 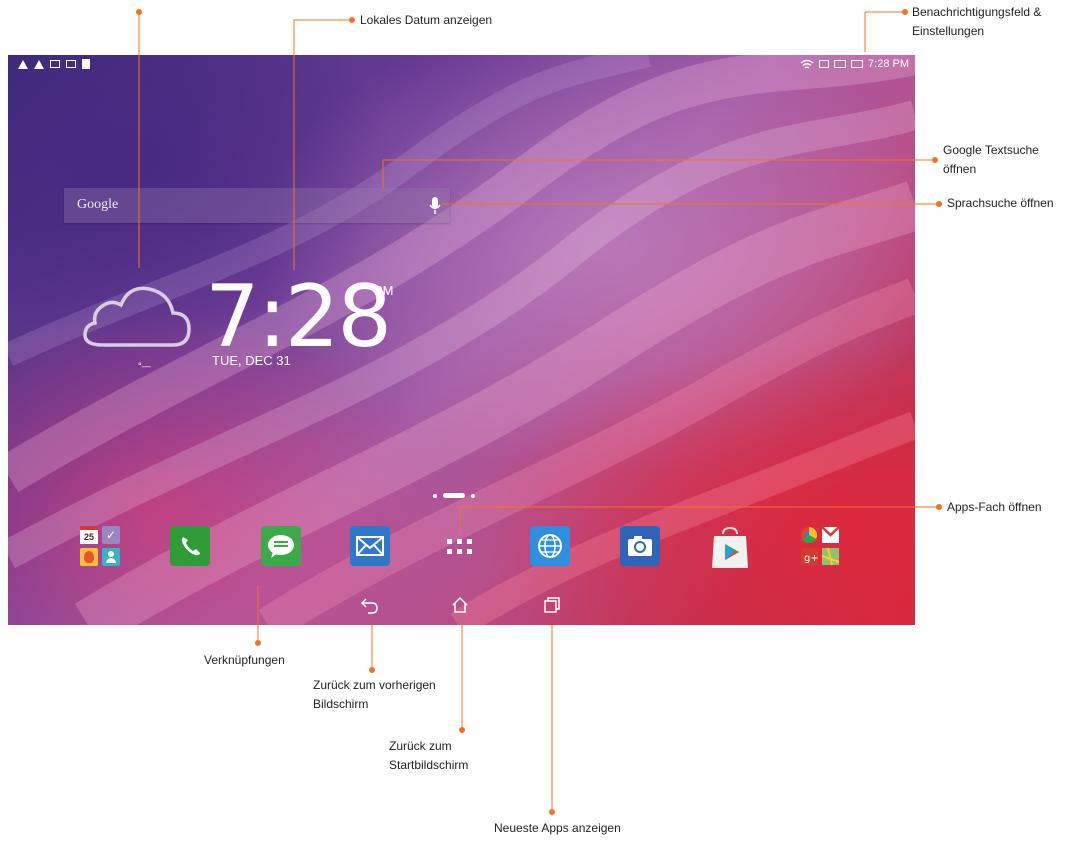 What do you see at coordinates (428, 756) in the screenshot?
I see `label-home: Zurück zum Startbildschirm` at bounding box center [428, 756].